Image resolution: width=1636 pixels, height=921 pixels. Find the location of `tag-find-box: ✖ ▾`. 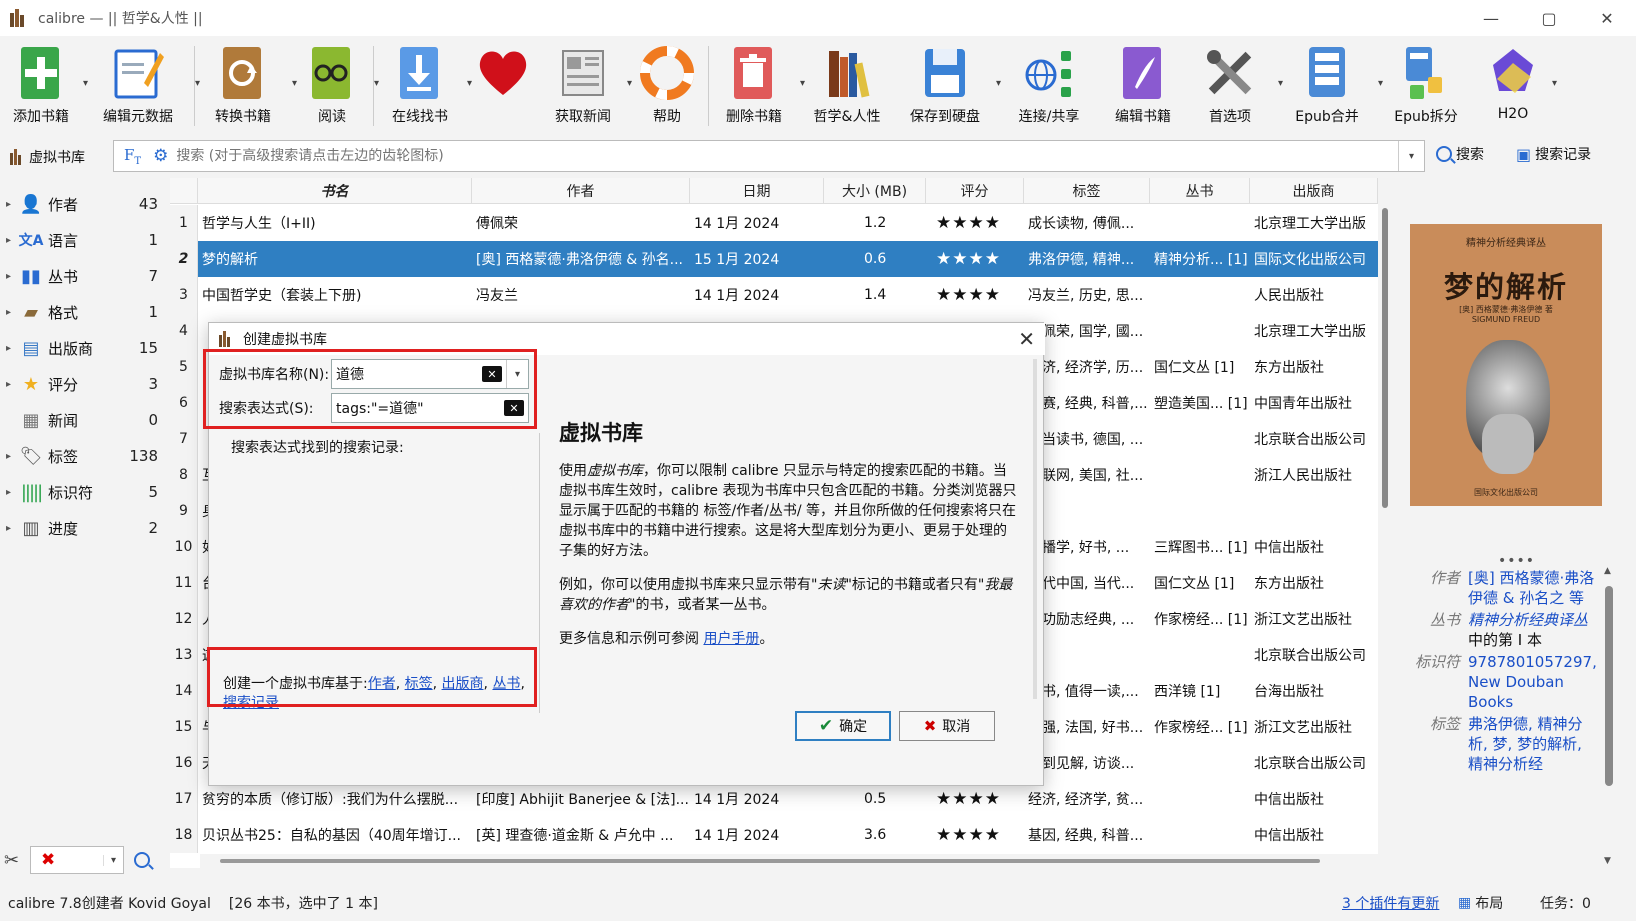

tag-find-box: ✖ ▾ is located at coordinates (77, 860).